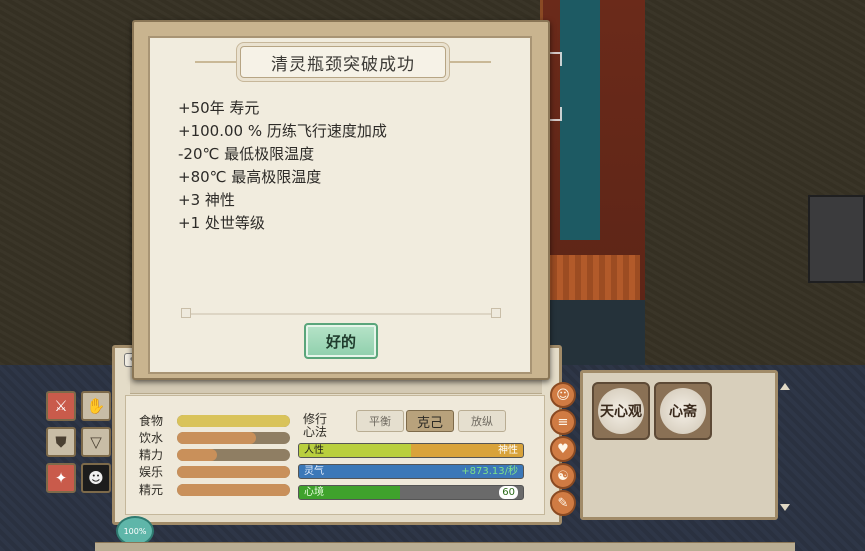 Image resolution: width=865 pixels, height=551 pixels. What do you see at coordinates (250, 177) in the screenshot?
I see `reward-line: +80℃ 最高极限温度` at bounding box center [250, 177].